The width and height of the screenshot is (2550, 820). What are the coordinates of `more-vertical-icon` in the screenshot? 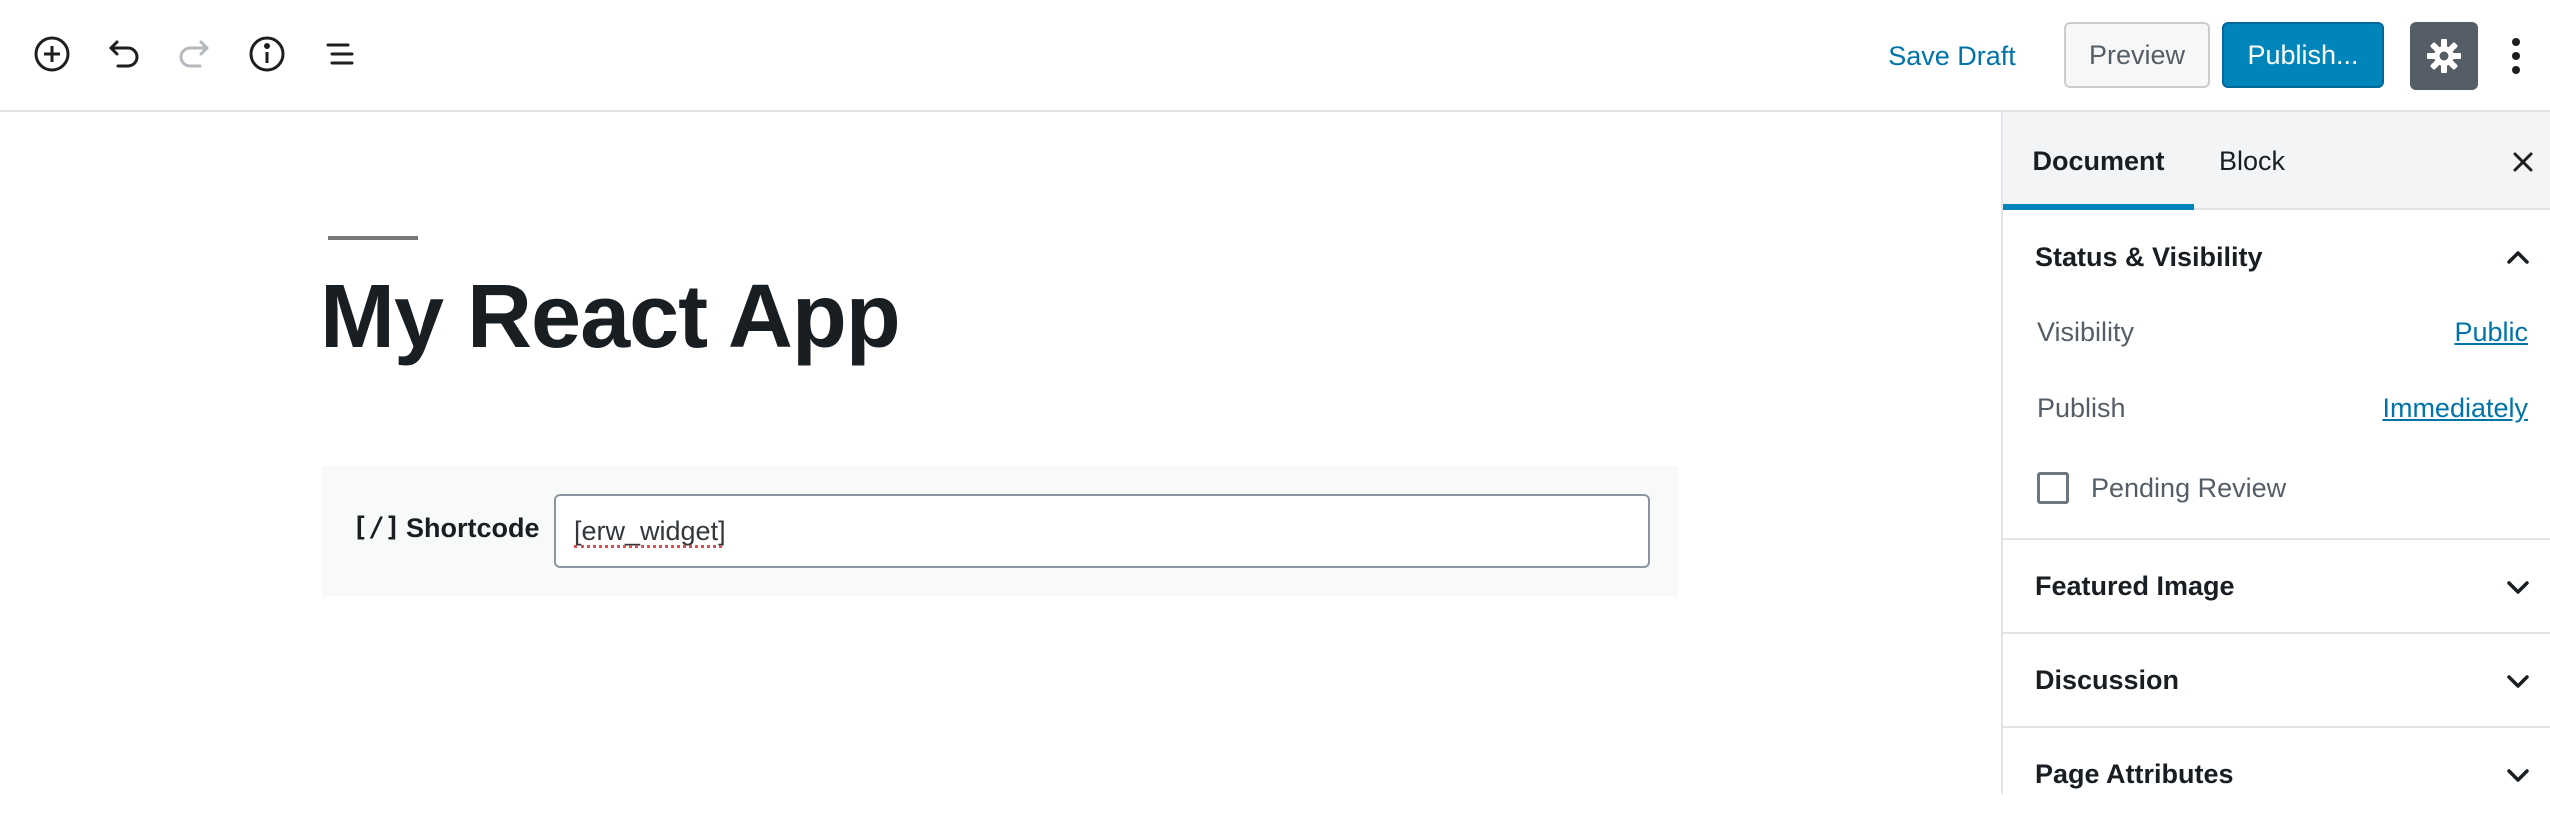 It's located at (2516, 56).